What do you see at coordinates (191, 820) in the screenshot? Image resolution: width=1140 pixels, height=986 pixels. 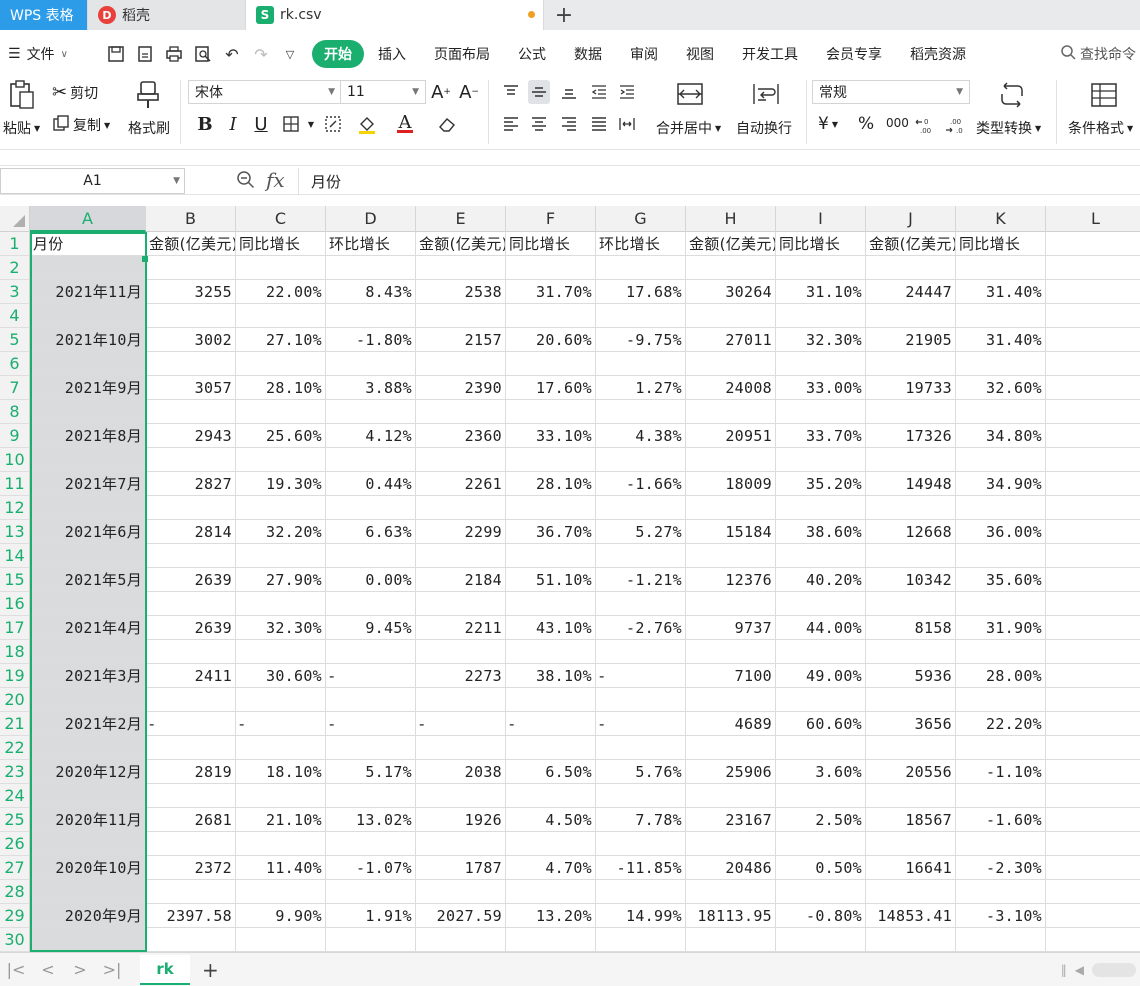 I see `table-cell: 2681` at bounding box center [191, 820].